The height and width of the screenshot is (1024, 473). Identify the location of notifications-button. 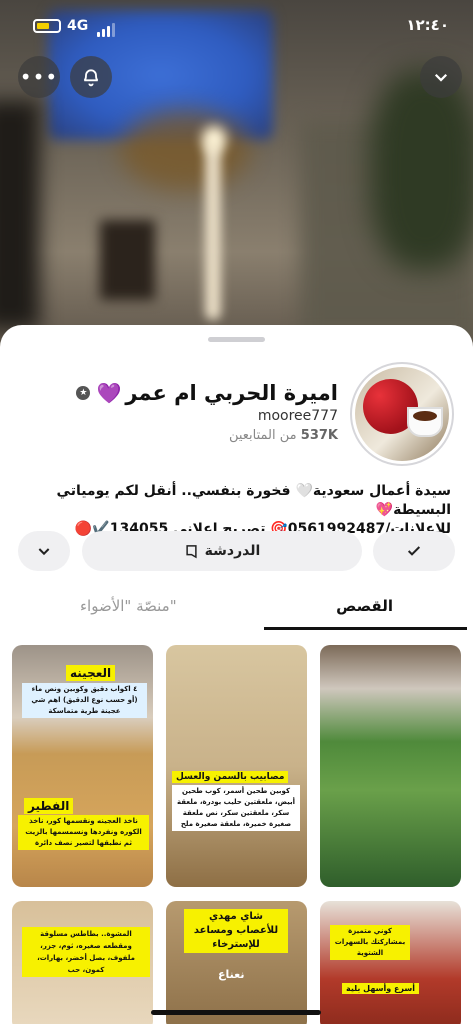
(91, 77).